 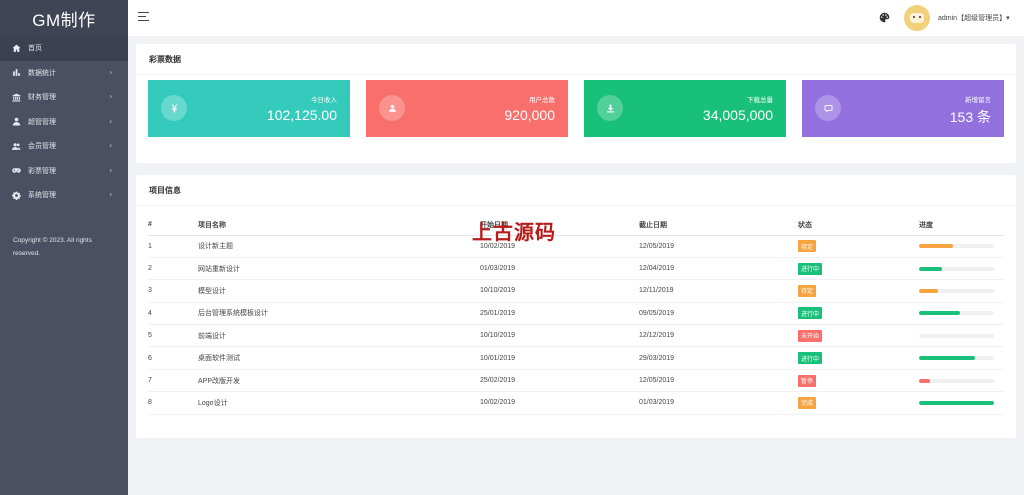 What do you see at coordinates (807, 402) in the screenshot?
I see `status-badge: 完成` at bounding box center [807, 402].